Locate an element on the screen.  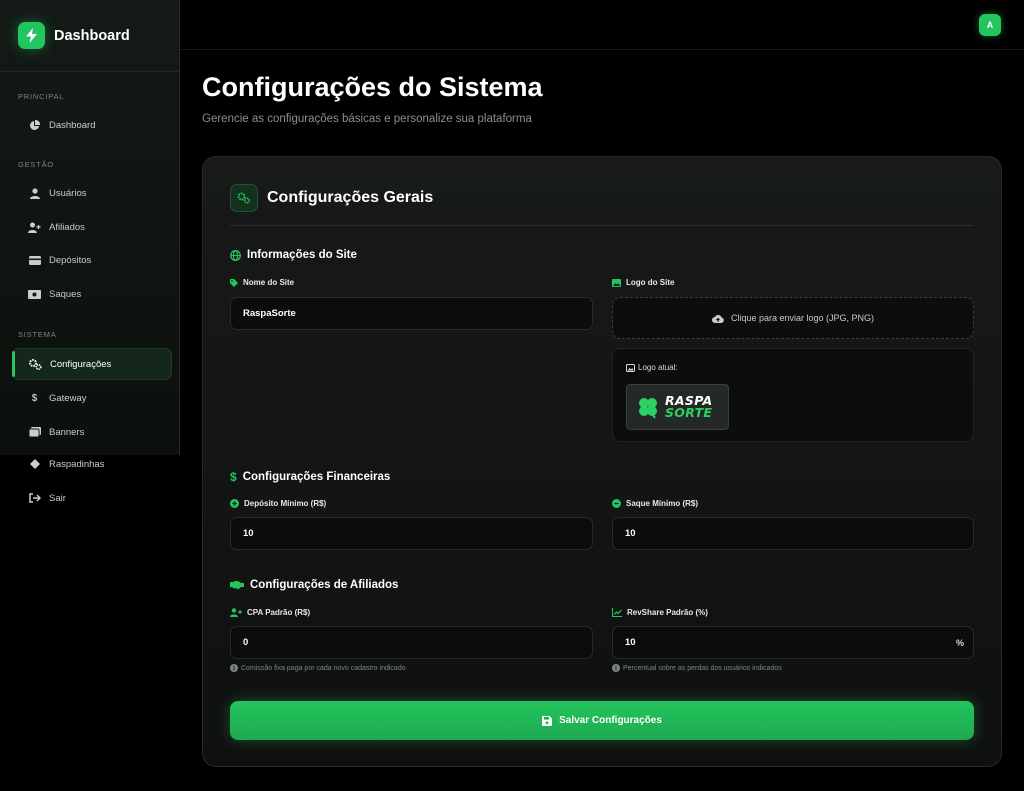
logo-wordmark: RASPA SORTE is located at coordinates (689, 407).